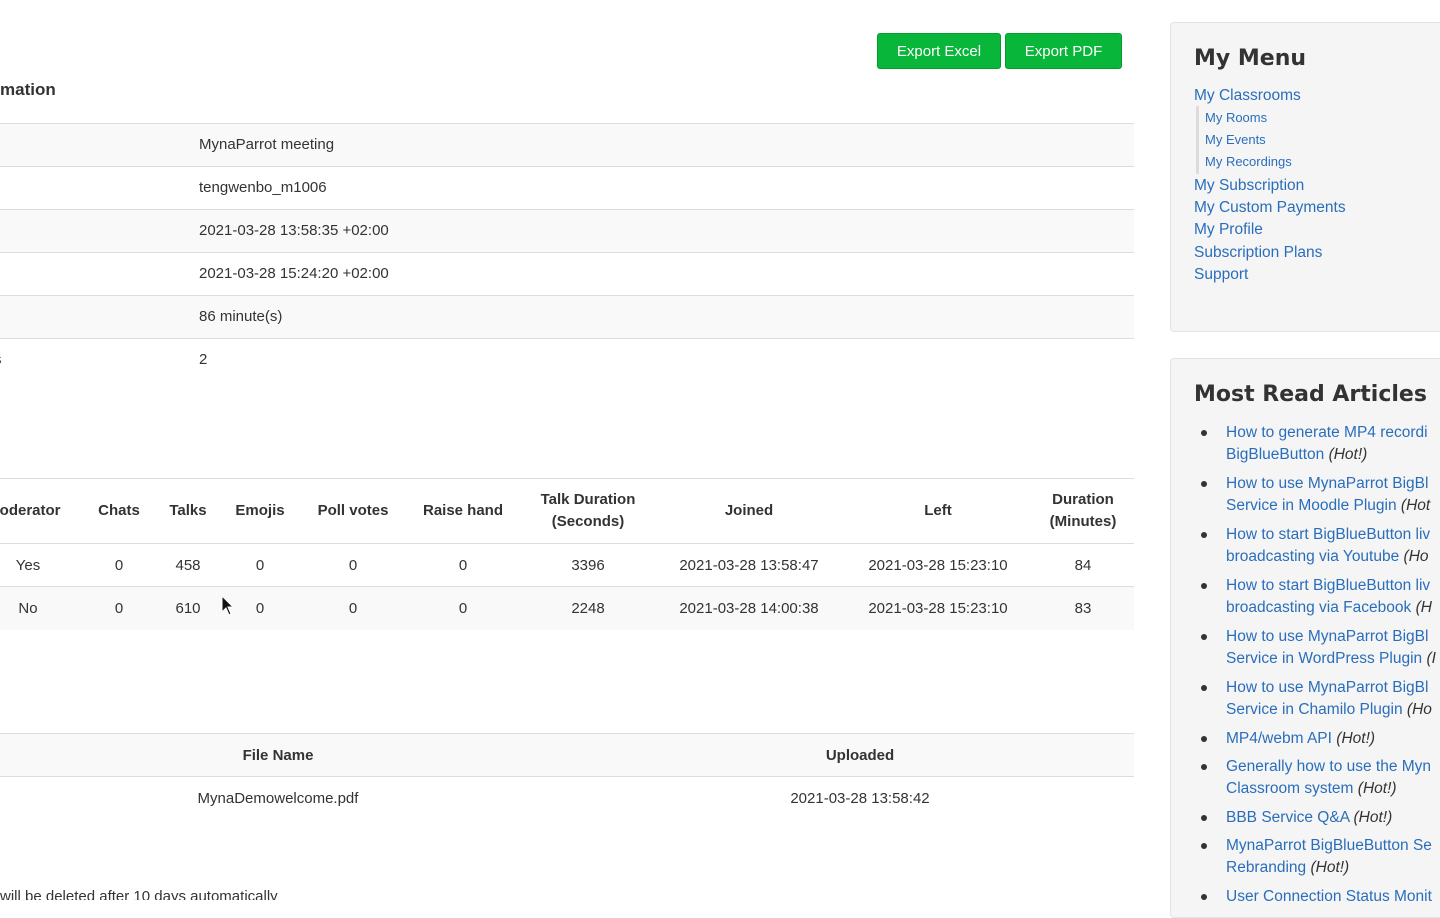 Image resolution: width=1440 pixels, height=918 pixels. What do you see at coordinates (1289, 788) in the screenshot?
I see `article-title: Classroom system` at bounding box center [1289, 788].